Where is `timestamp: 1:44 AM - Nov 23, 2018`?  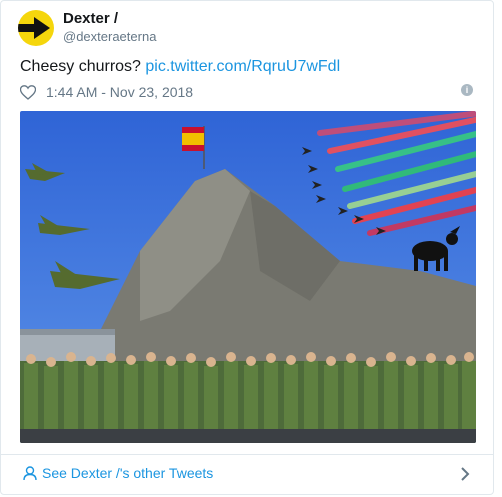 timestamp: 1:44 AM - Nov 23, 2018 is located at coordinates (119, 92).